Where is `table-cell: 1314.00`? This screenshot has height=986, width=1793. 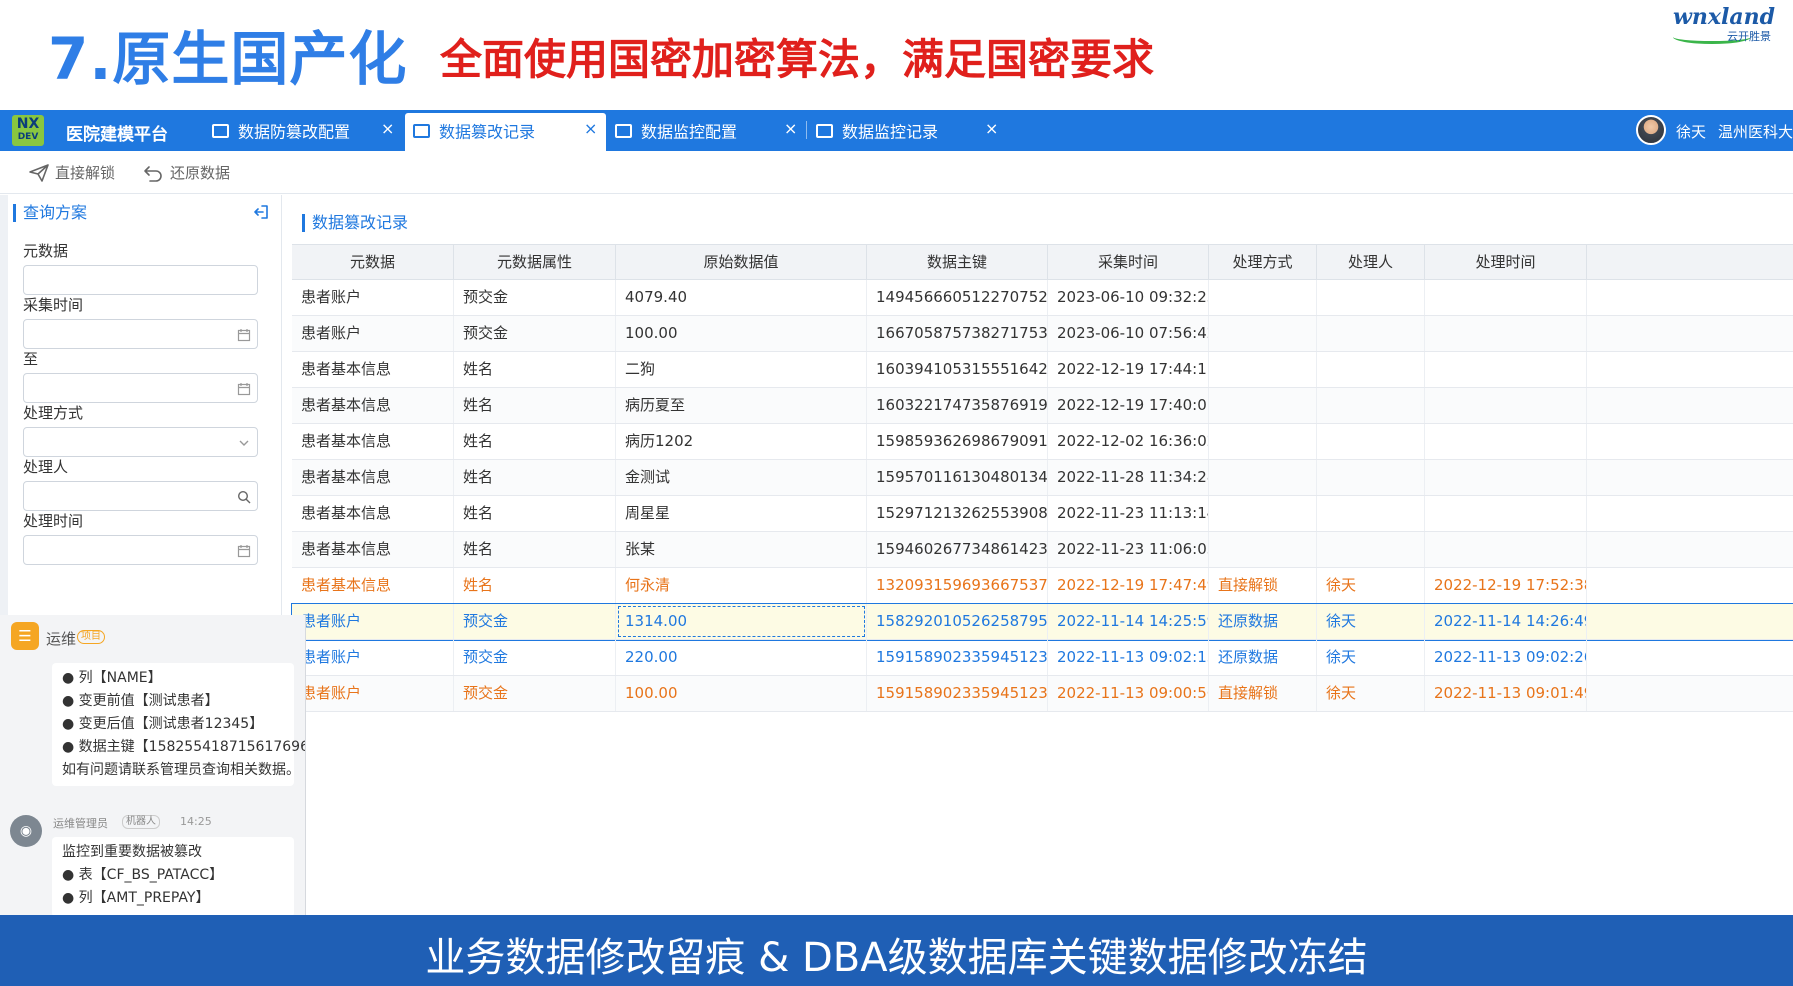 table-cell: 1314.00 is located at coordinates (741, 621).